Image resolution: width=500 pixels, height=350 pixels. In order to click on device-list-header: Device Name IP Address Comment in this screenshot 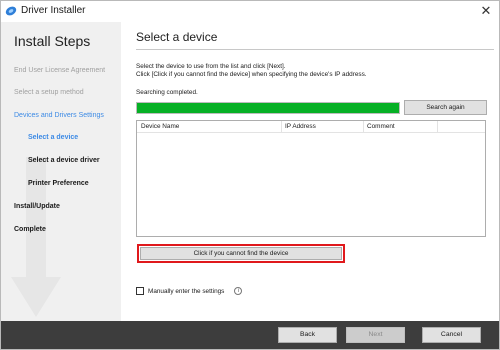, I will do `click(311, 127)`.